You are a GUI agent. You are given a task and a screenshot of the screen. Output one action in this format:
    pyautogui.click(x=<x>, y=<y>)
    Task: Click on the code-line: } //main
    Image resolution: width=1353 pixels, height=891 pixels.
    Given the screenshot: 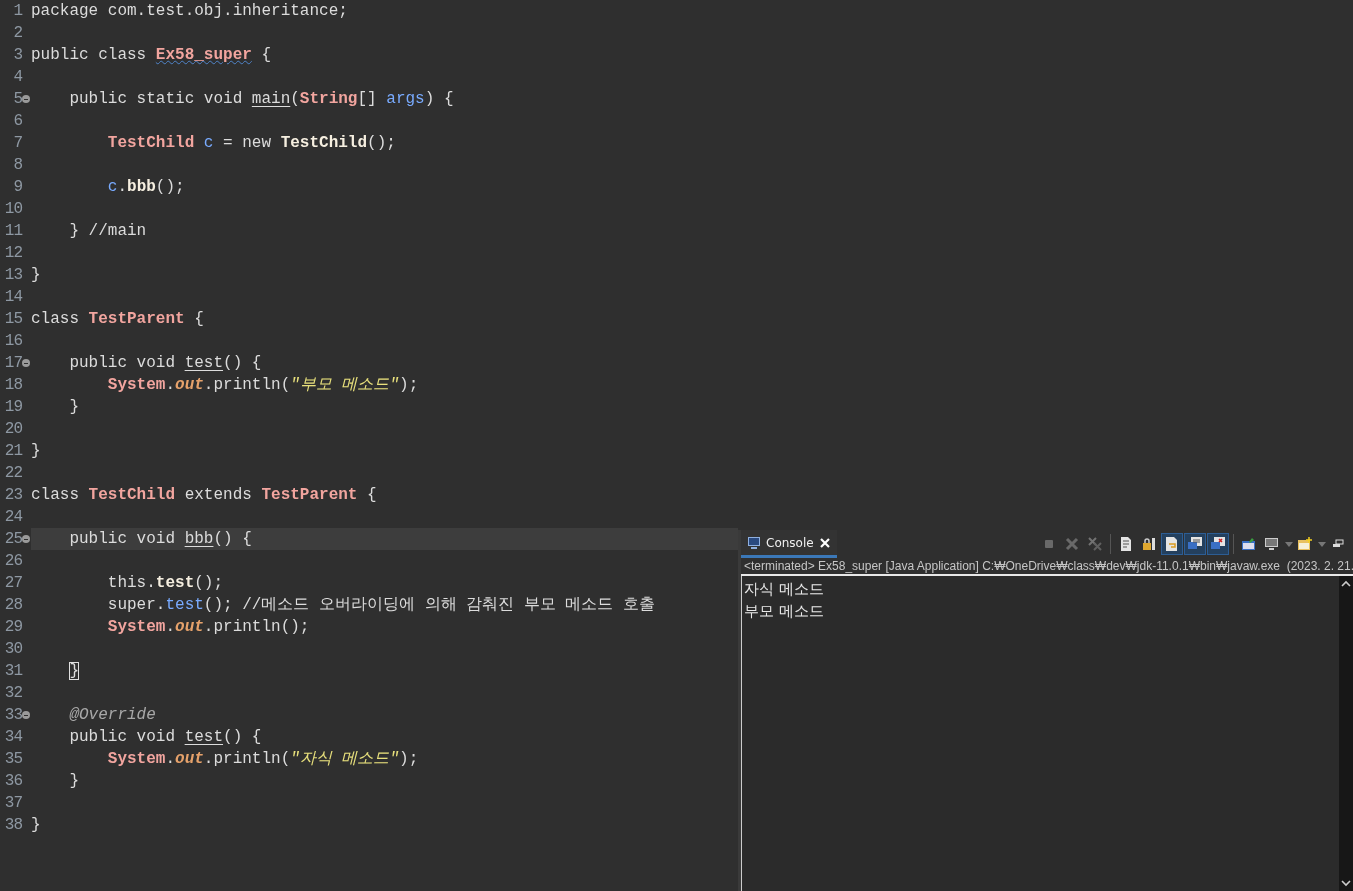 What is the action you would take?
    pyautogui.click(x=108, y=231)
    